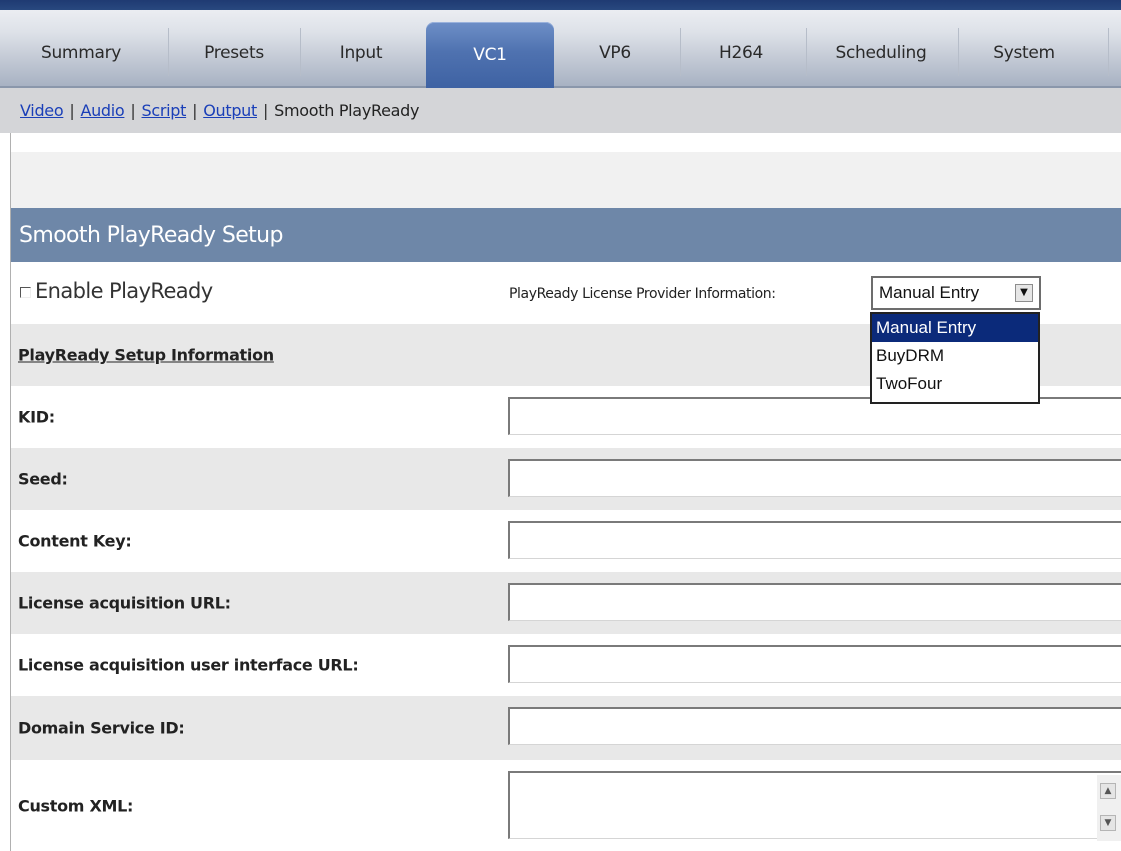 This screenshot has height=851, width=1121. What do you see at coordinates (741, 53) in the screenshot?
I see `tab-h264: H264` at bounding box center [741, 53].